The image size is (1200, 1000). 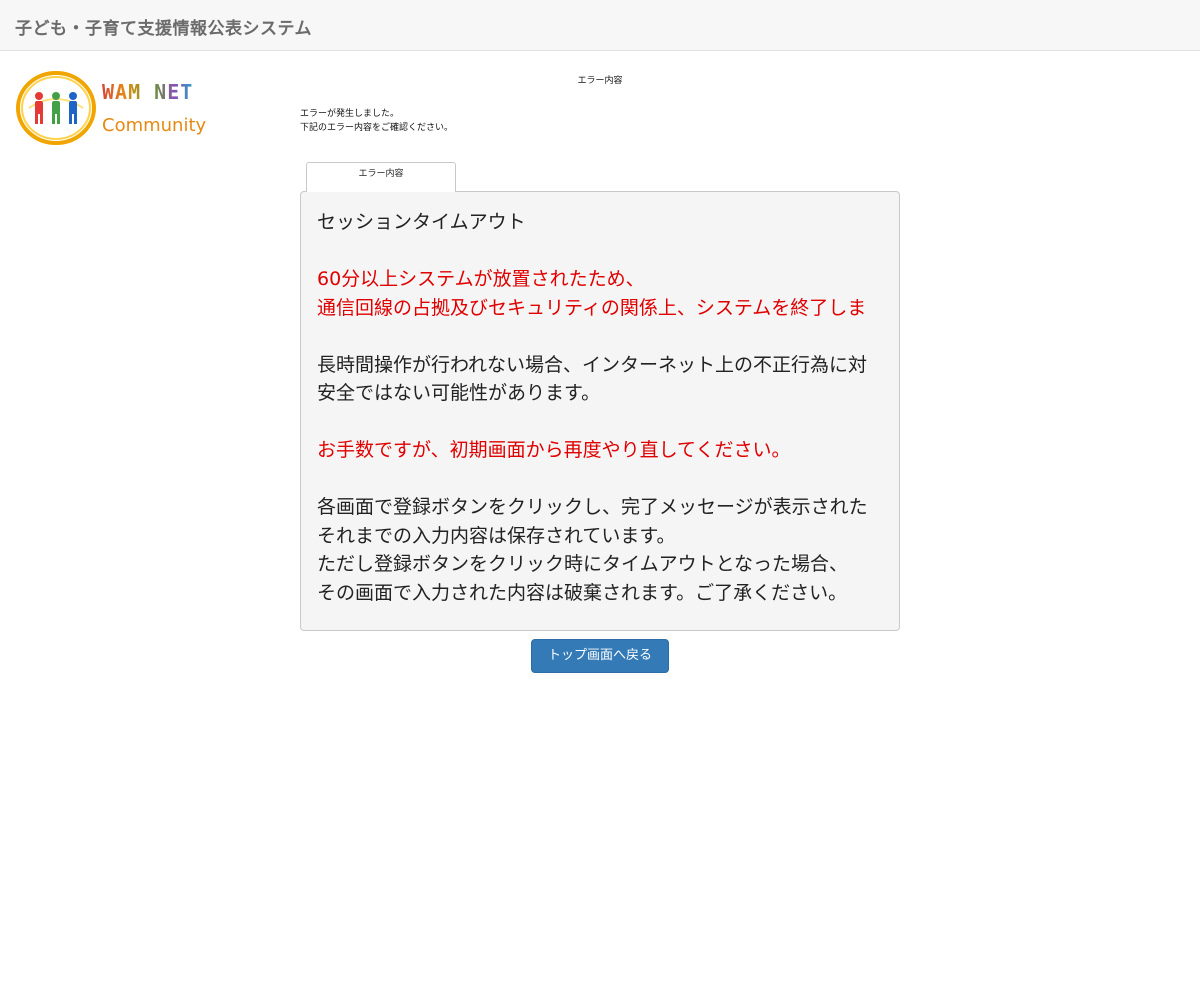 What do you see at coordinates (381, 177) in the screenshot?
I see `tab-error-details: エラー内容` at bounding box center [381, 177].